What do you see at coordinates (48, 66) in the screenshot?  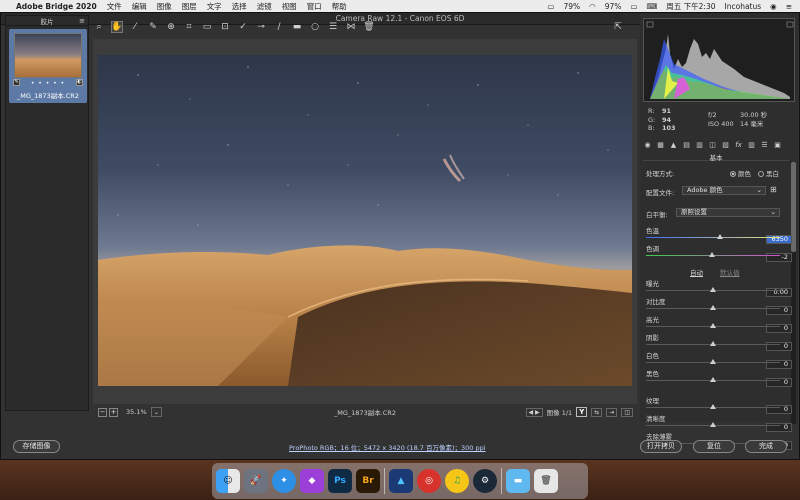 I see `filmstrip-thumbnail: ✎ ◐ • • • • • _MG_1873副本.CR2` at bounding box center [48, 66].